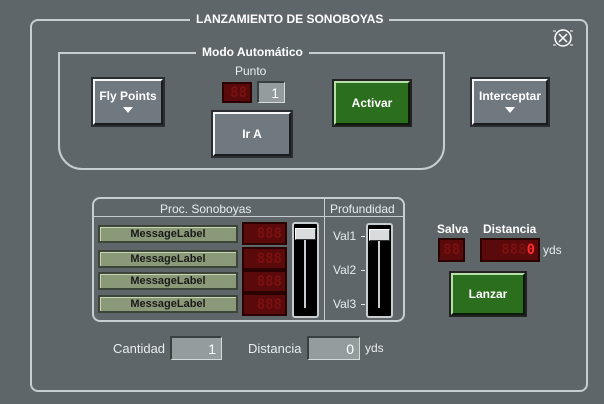  Describe the element at coordinates (333, 348) in the screenshot. I see `distancia-field: 0` at that location.